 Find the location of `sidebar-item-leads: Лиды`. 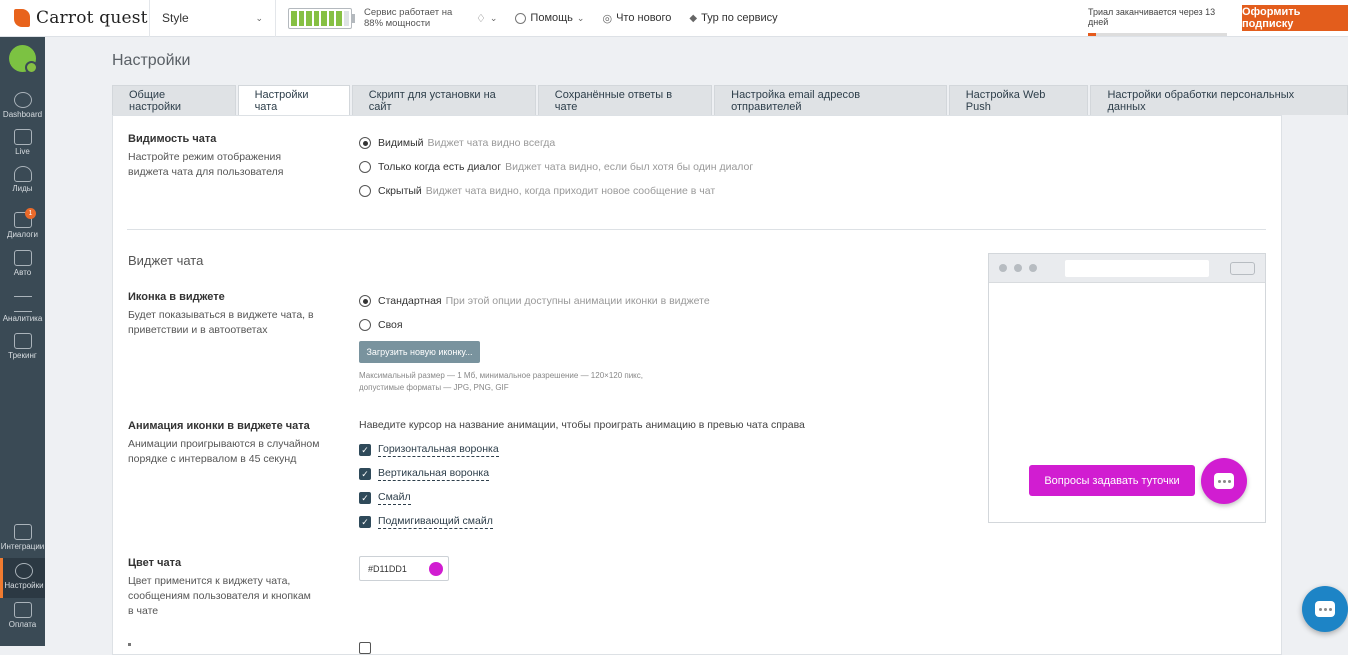

sidebar-item-leads: Лиды is located at coordinates (22, 181).